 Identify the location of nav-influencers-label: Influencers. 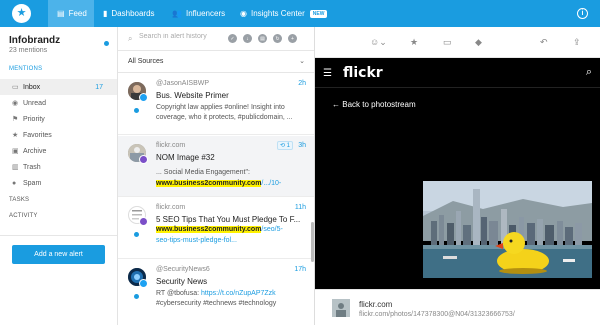
(205, 13).